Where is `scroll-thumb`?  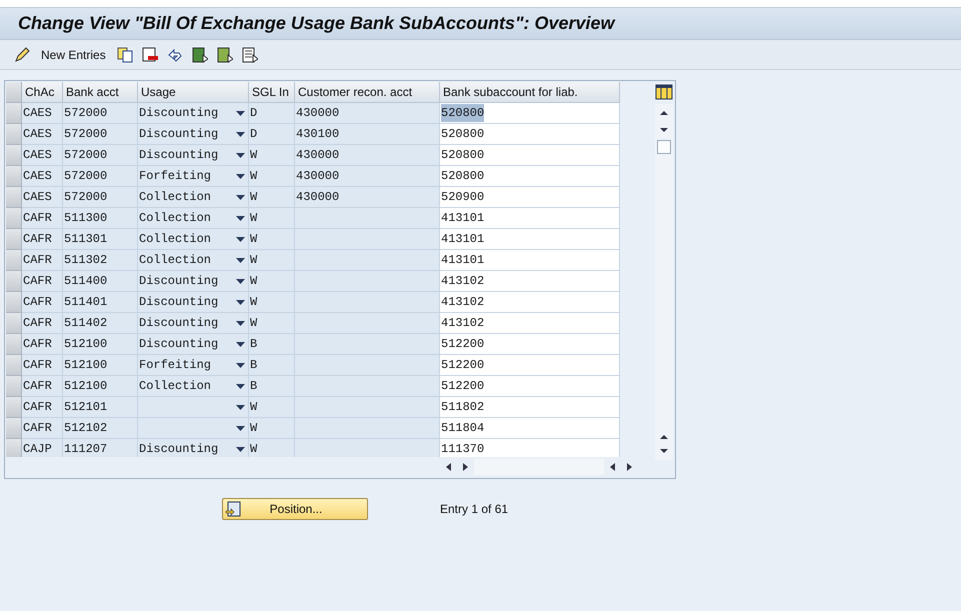
scroll-thumb is located at coordinates (664, 147).